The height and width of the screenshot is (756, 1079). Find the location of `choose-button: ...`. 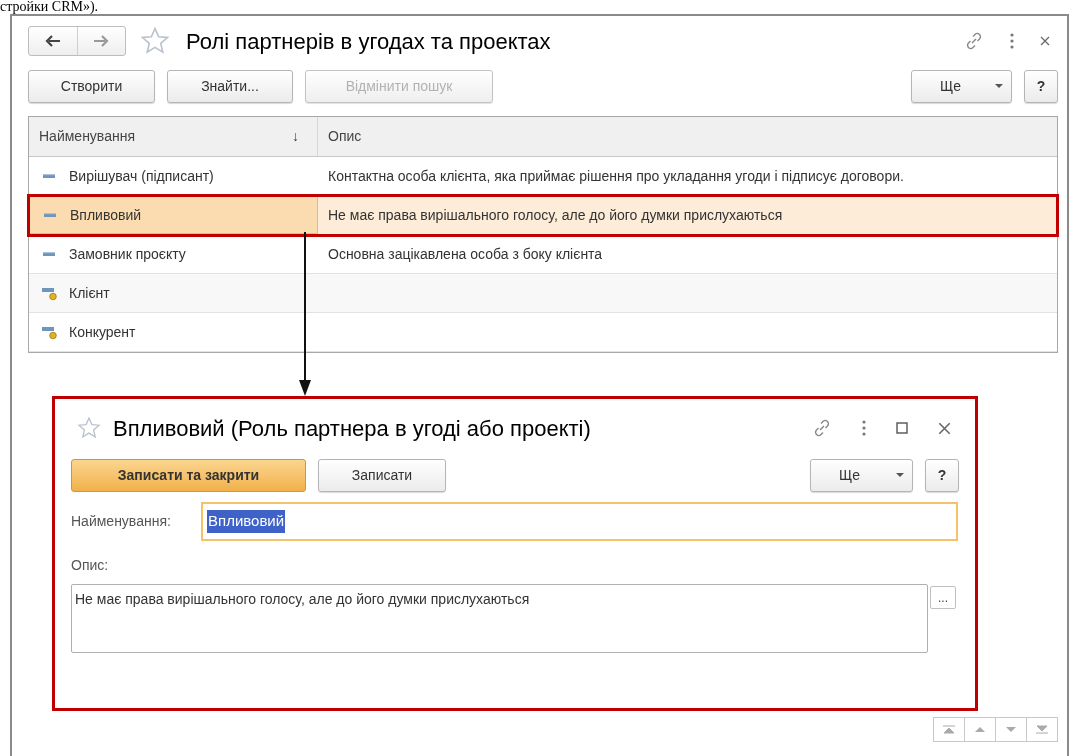

choose-button: ... is located at coordinates (943, 597).